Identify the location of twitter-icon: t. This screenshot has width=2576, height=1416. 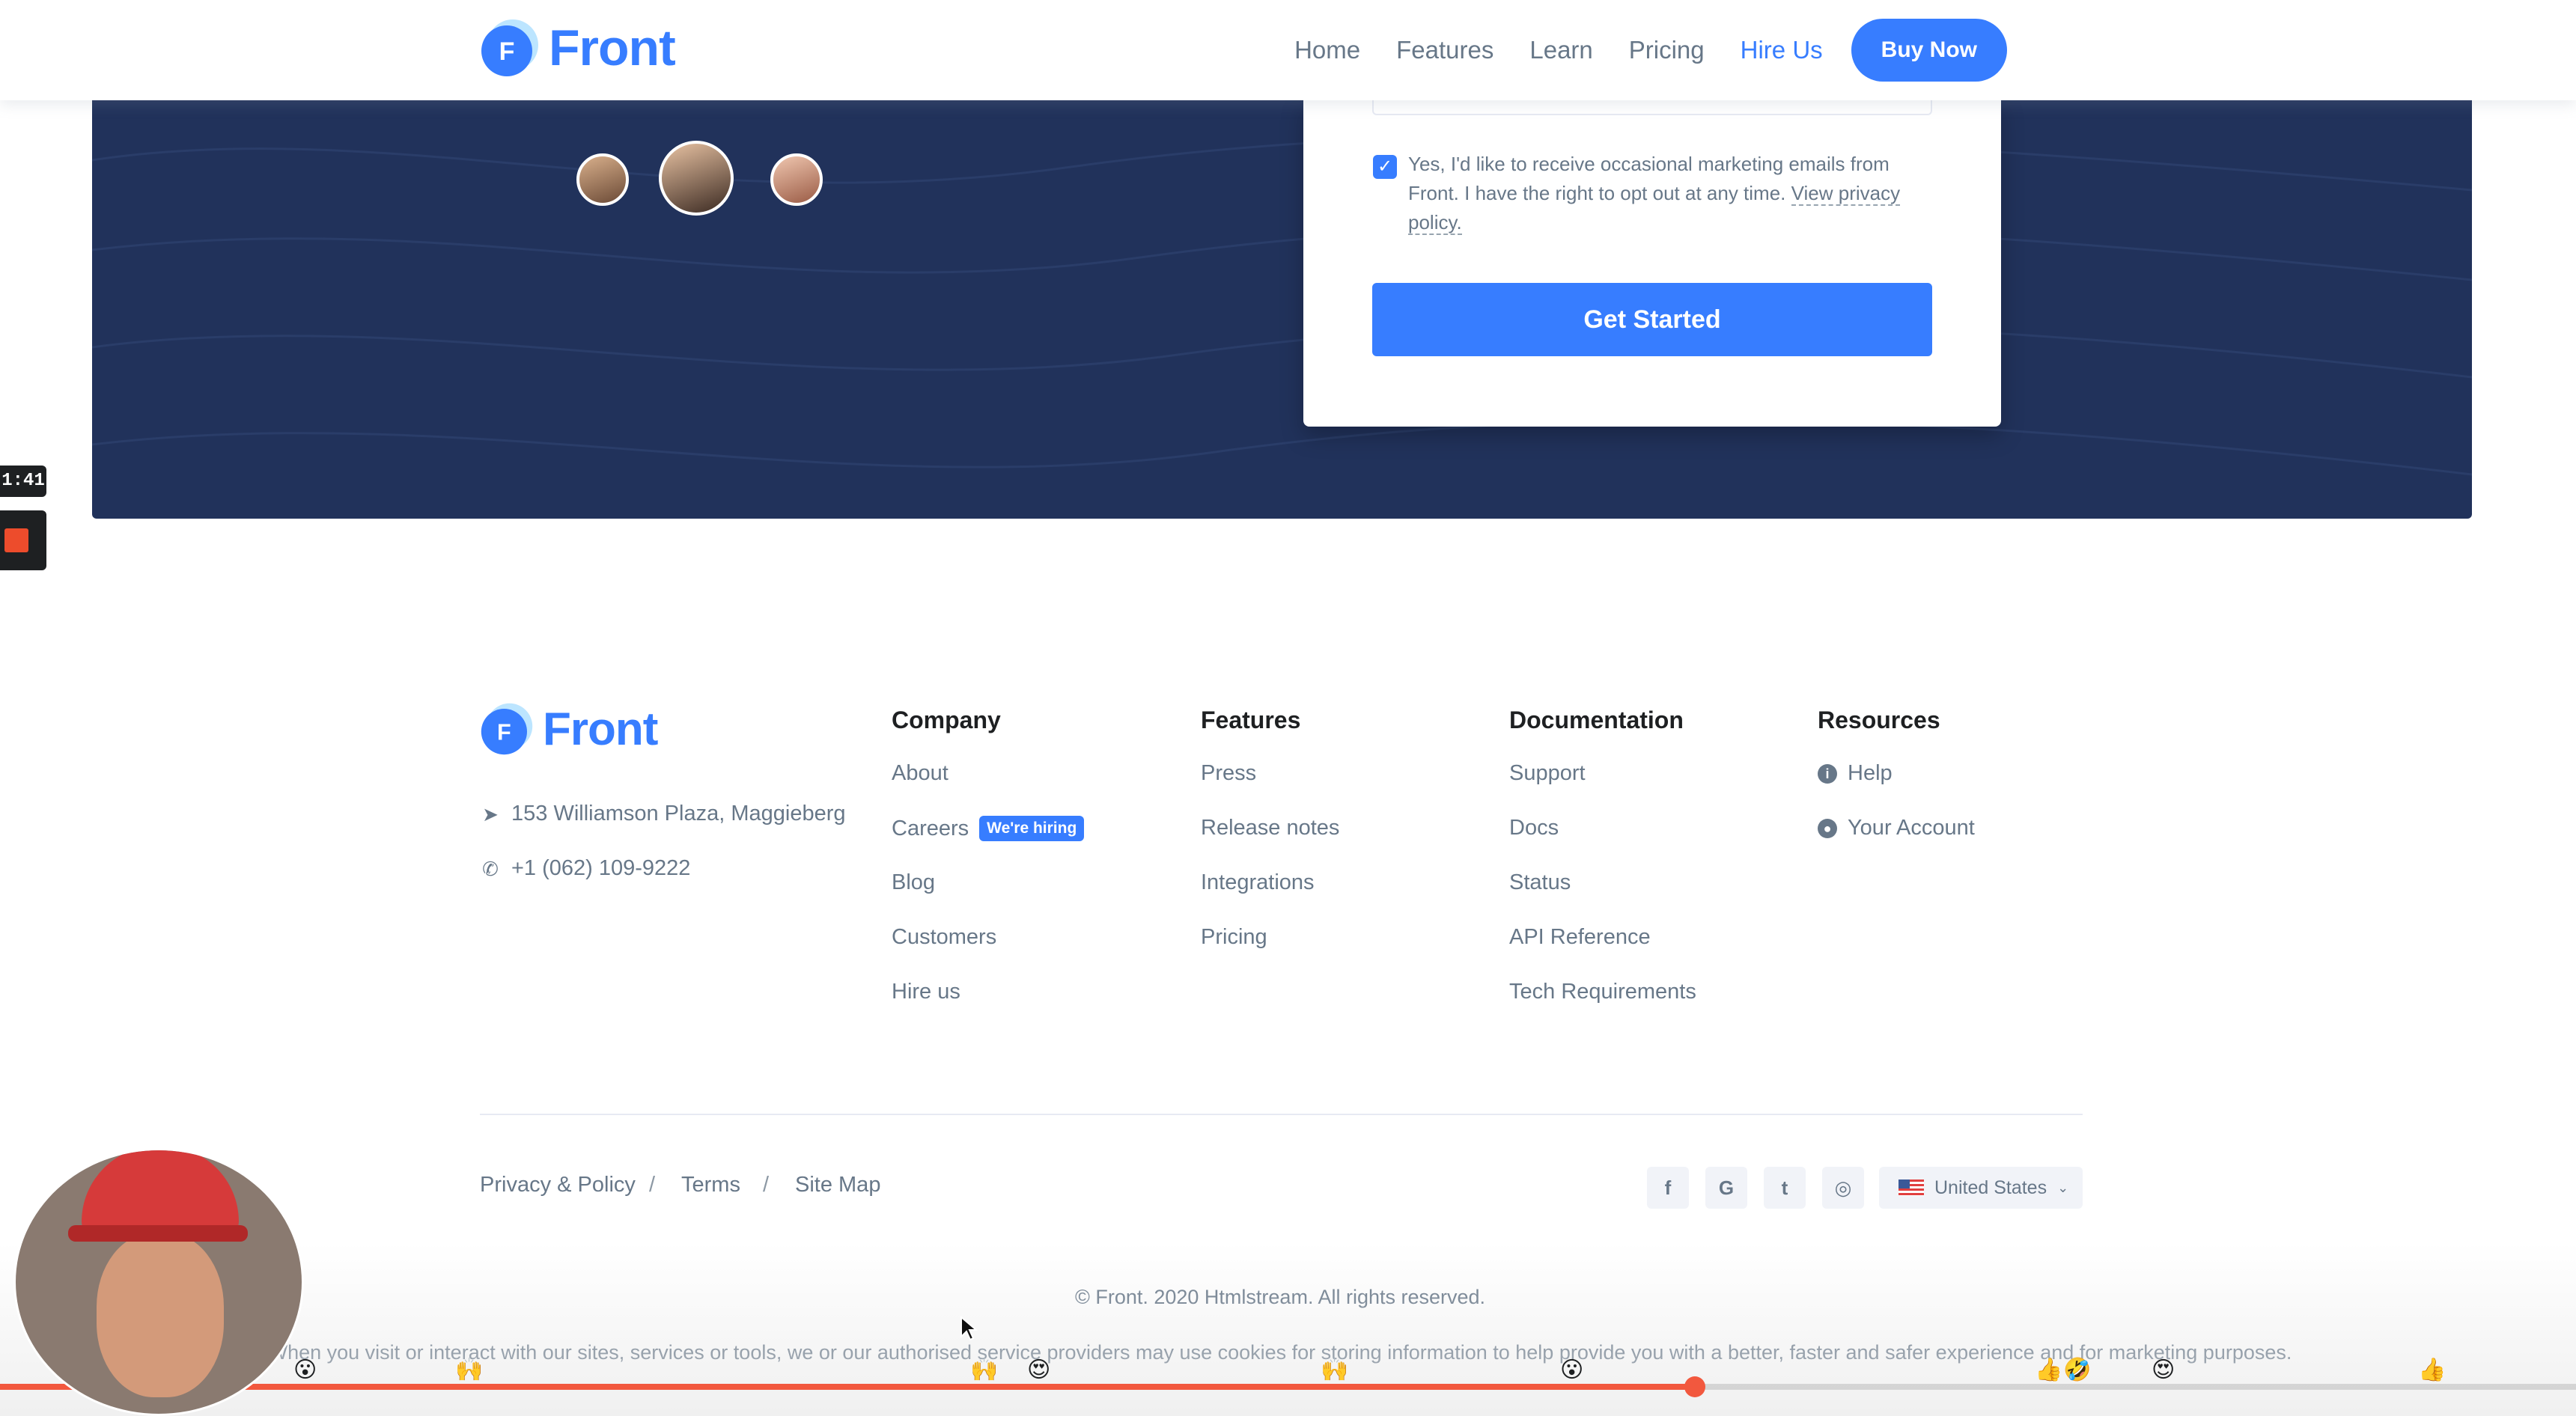
(1785, 1188).